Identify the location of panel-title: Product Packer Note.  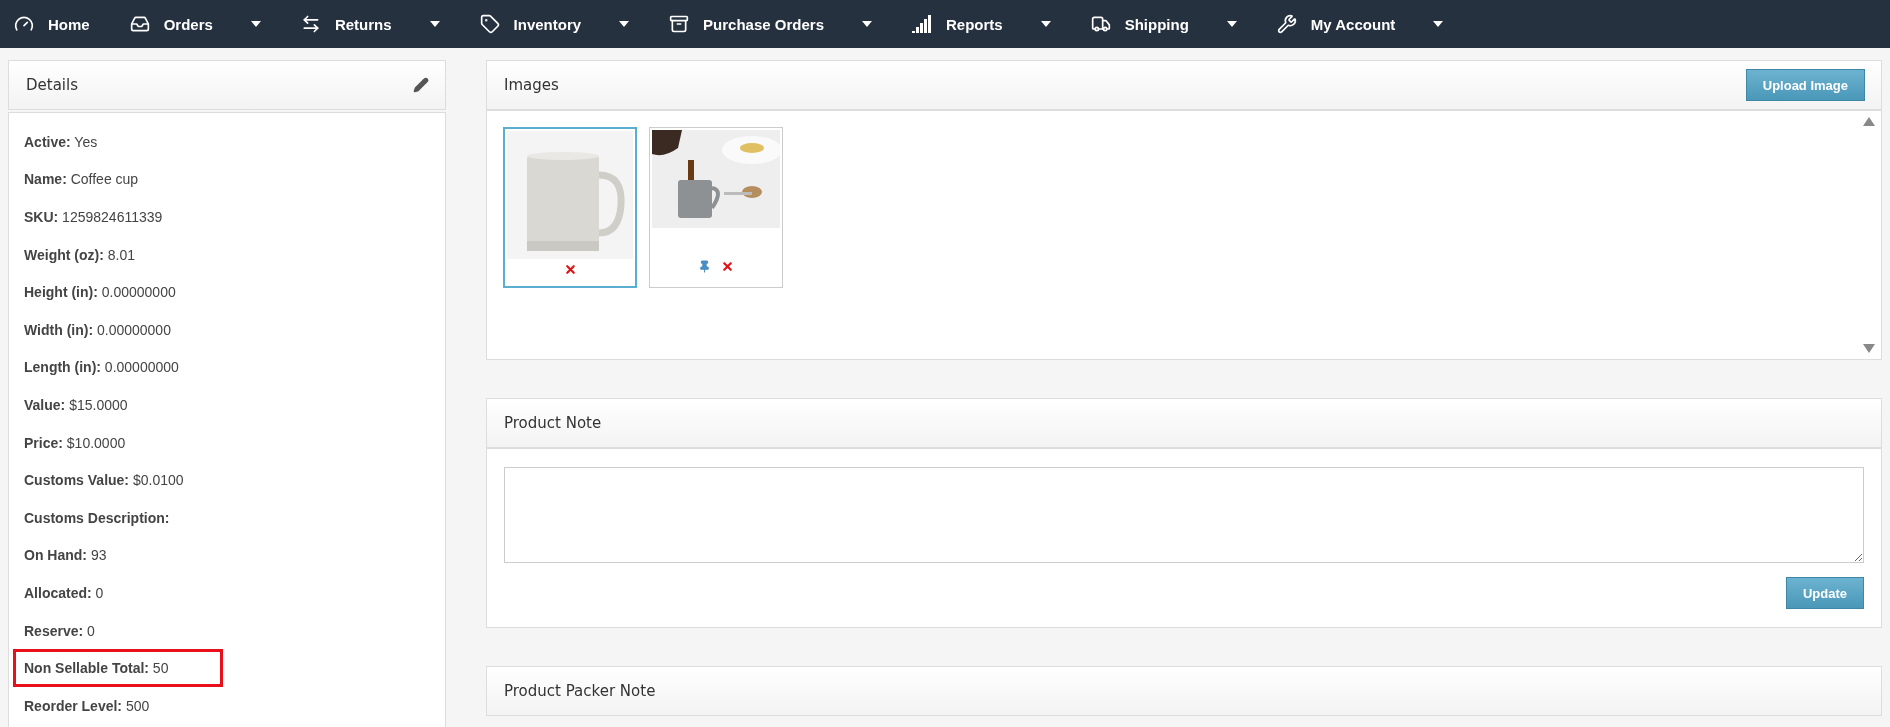
(580, 691).